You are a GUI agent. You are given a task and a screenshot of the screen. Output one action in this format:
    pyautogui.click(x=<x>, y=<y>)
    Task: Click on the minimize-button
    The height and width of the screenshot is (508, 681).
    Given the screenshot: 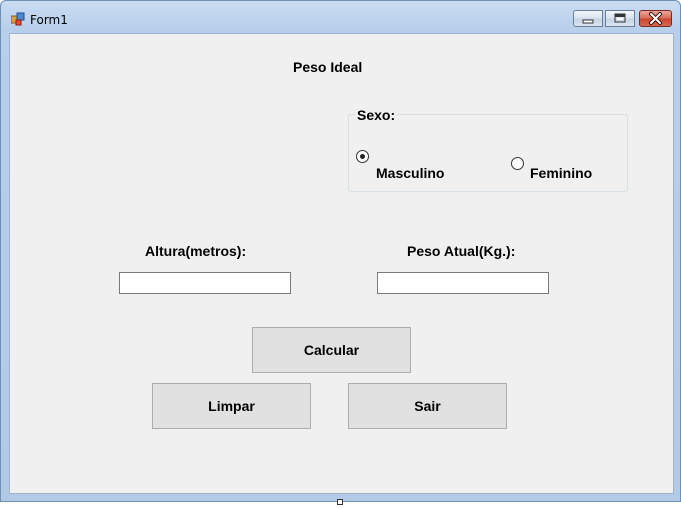 What is the action you would take?
    pyautogui.click(x=588, y=18)
    